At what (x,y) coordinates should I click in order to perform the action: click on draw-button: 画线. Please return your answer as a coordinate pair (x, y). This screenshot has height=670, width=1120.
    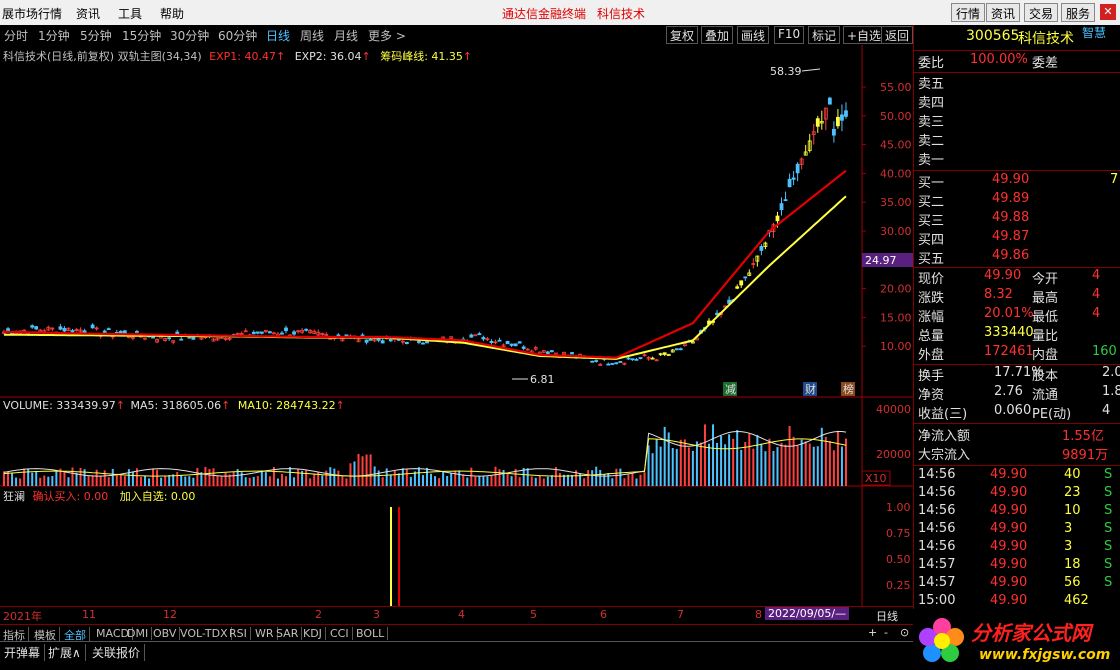
    Looking at the image, I should click on (753, 35).